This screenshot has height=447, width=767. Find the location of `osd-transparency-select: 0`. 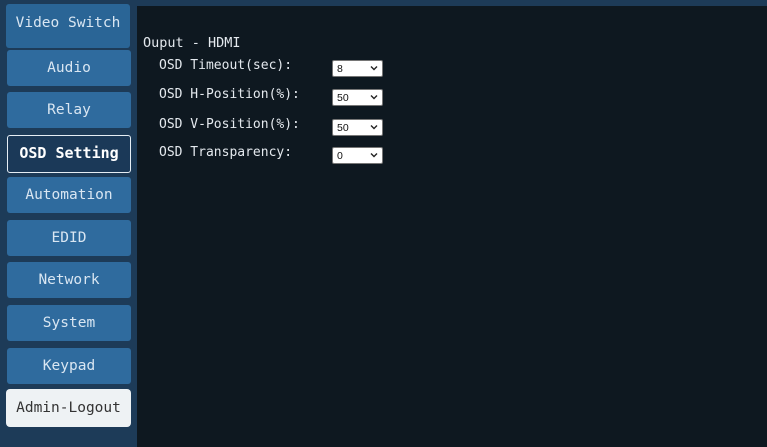

osd-transparency-select: 0 is located at coordinates (357, 155).